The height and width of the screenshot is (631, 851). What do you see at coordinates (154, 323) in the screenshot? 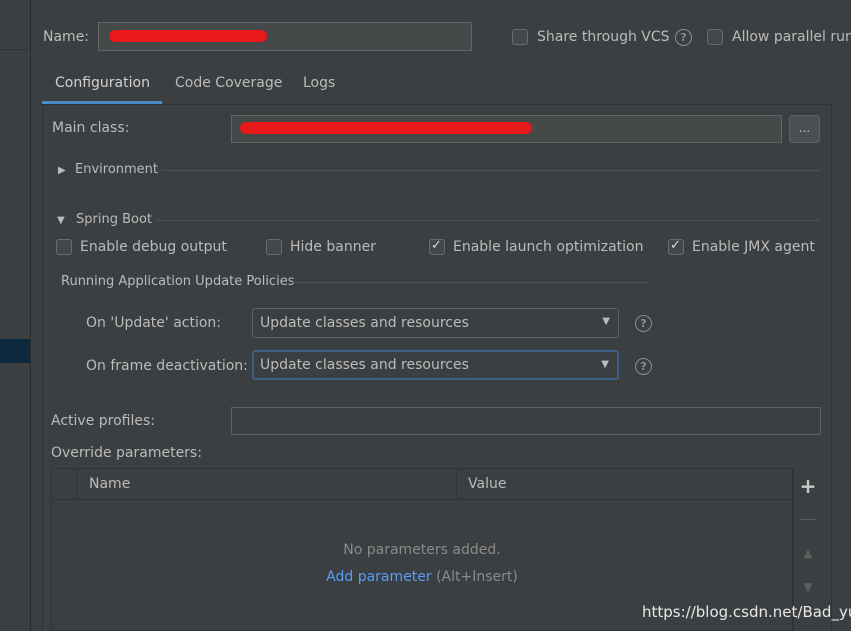
I see `on-update-label: On 'Update' action:` at bounding box center [154, 323].